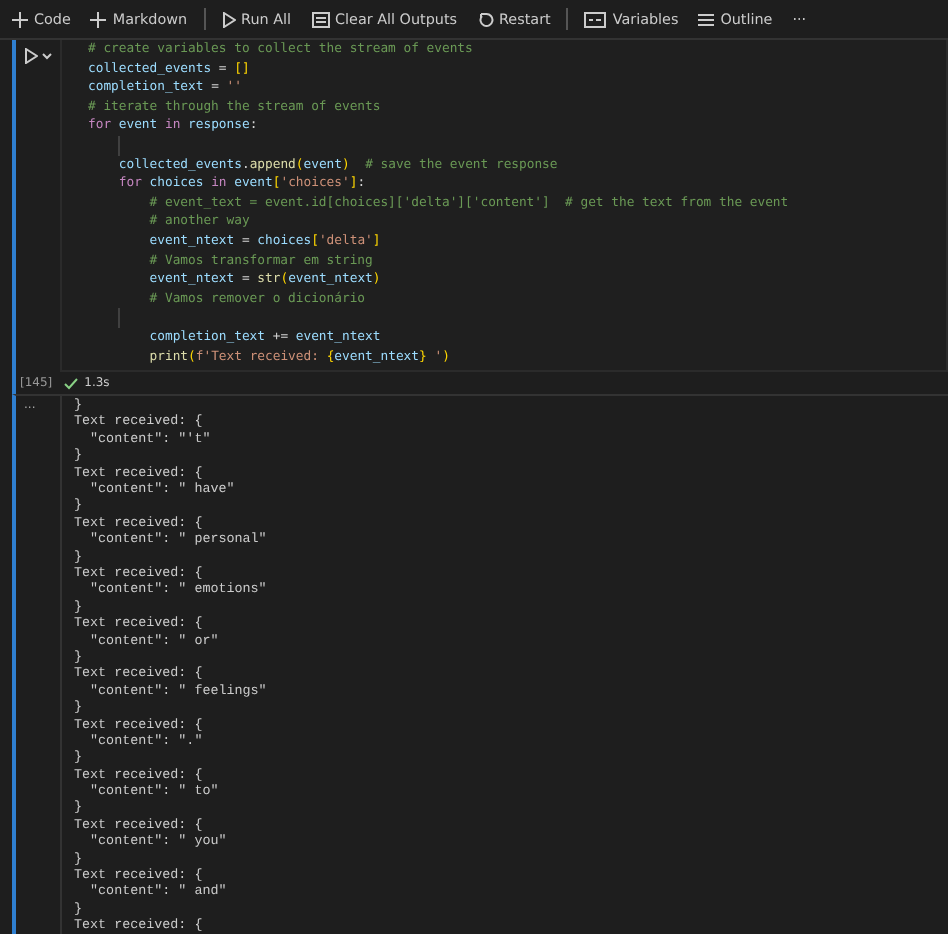  Describe the element at coordinates (47, 56) in the screenshot. I see `chevron-down-icon` at that location.